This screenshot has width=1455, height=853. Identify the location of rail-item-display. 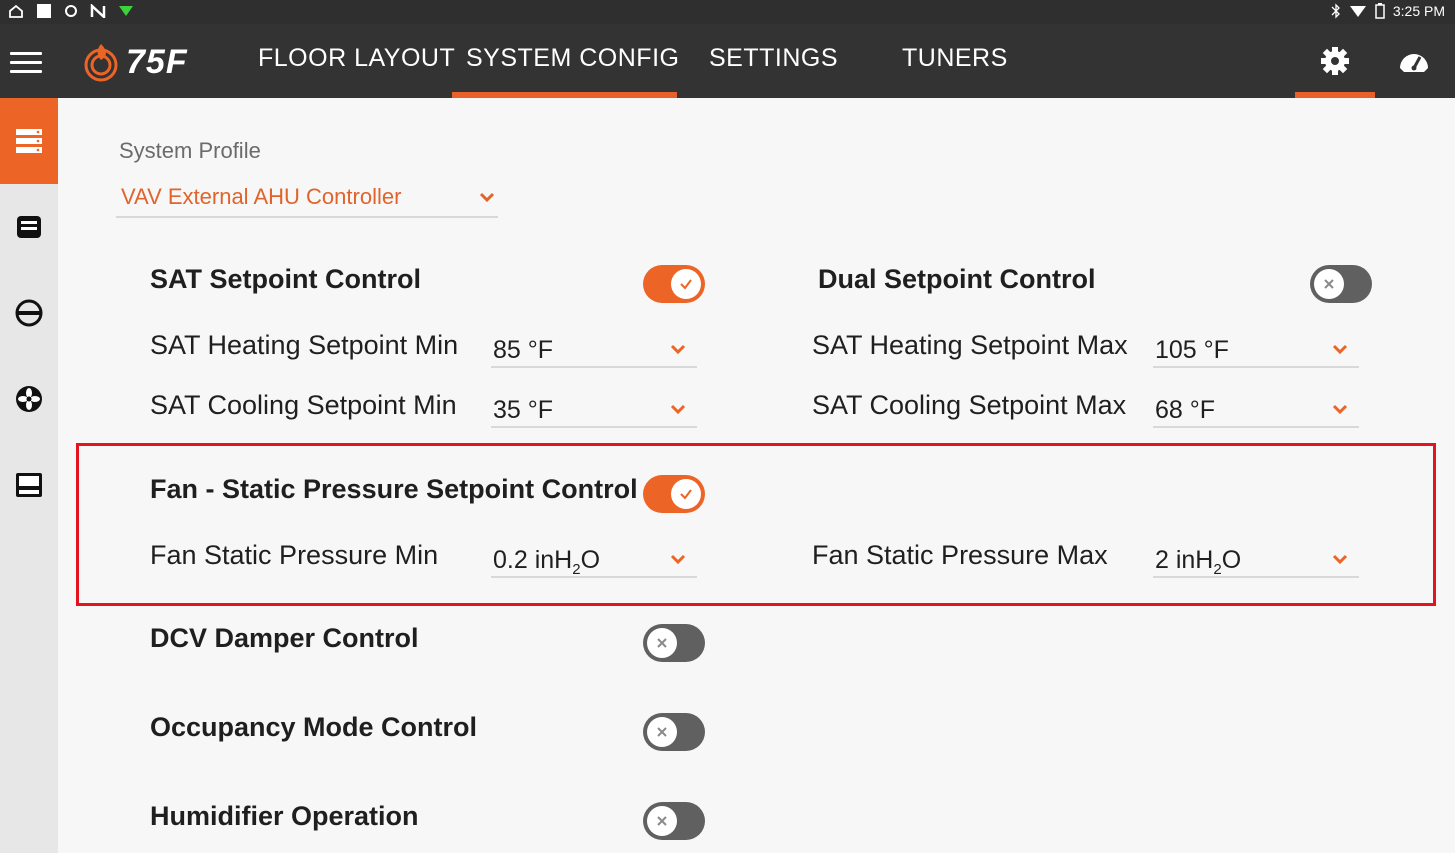
(29, 485).